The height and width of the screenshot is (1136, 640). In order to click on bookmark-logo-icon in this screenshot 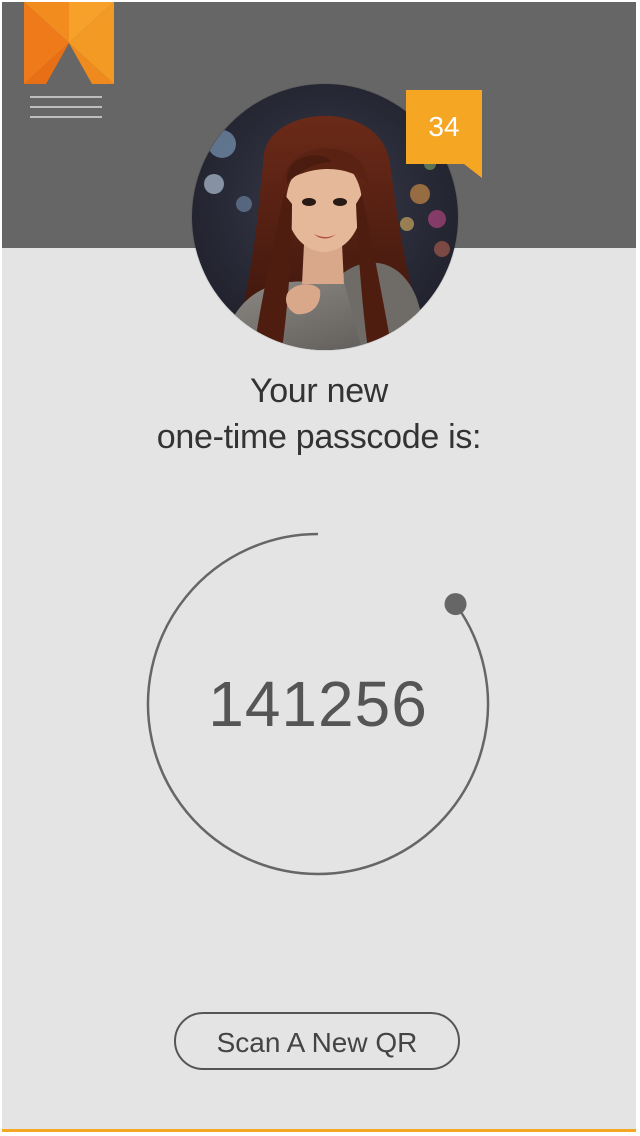, I will do `click(69, 43)`.